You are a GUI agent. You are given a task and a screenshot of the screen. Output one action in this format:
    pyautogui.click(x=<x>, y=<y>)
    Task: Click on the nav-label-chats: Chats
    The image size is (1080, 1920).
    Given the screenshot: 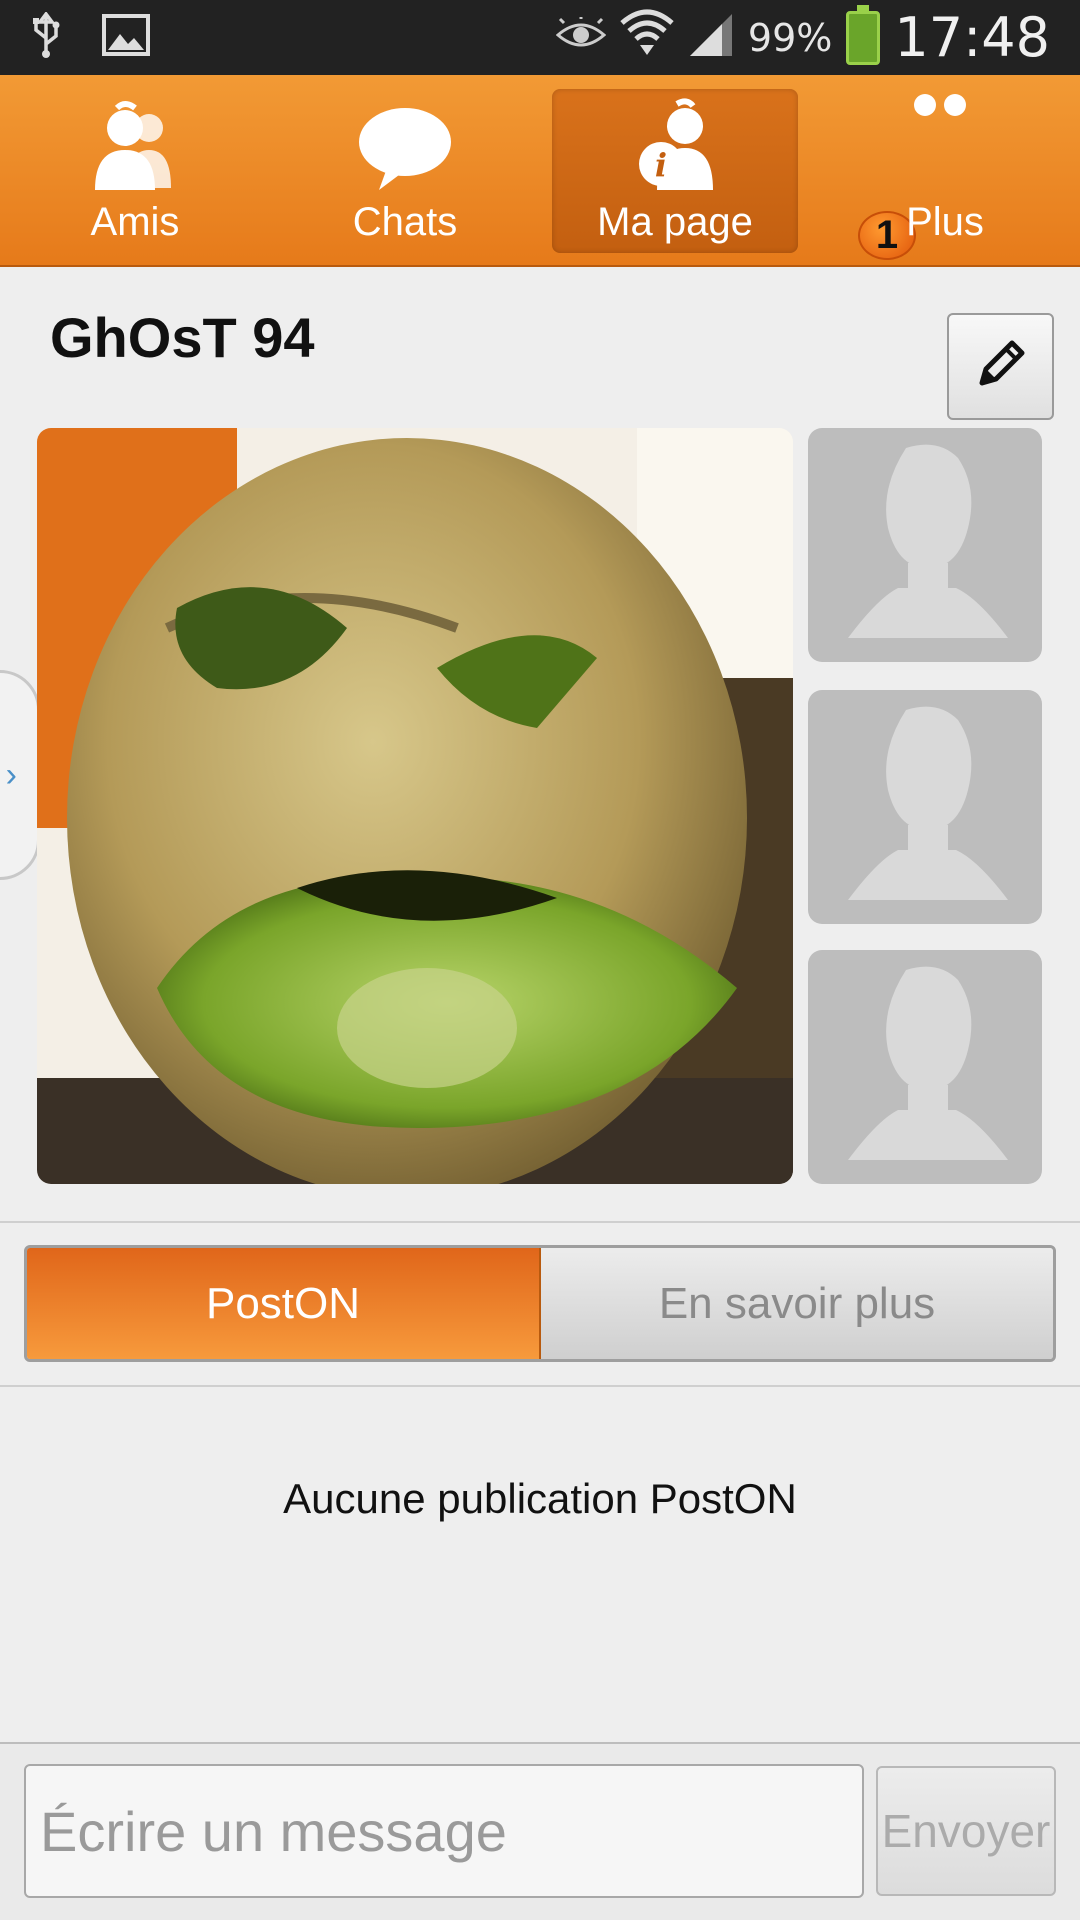 What is the action you would take?
    pyautogui.click(x=405, y=222)
    